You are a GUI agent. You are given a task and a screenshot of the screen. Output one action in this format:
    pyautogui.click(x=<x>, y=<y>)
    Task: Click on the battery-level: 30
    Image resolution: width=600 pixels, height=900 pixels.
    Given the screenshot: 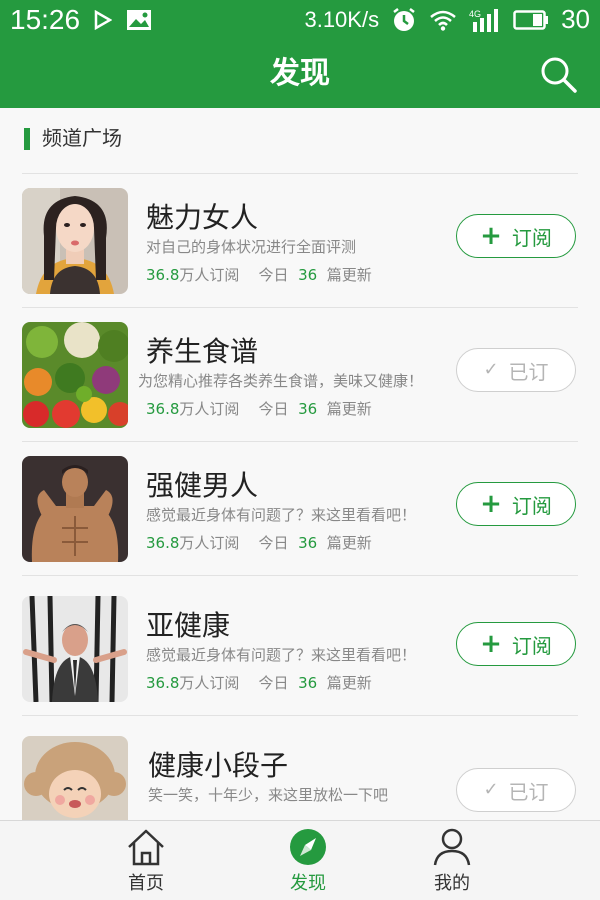 What is the action you would take?
    pyautogui.click(x=575, y=19)
    